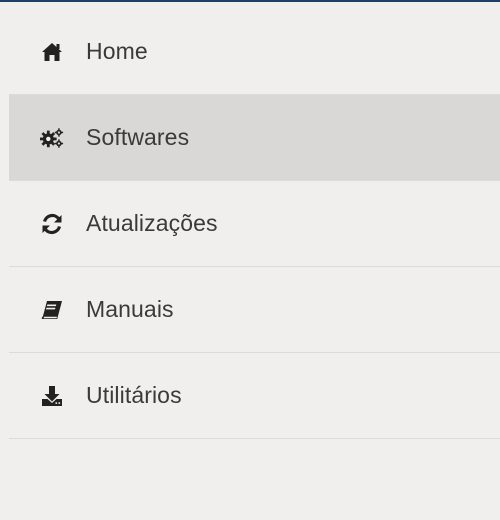 The image size is (500, 520). What do you see at coordinates (52, 224) in the screenshot?
I see `refresh-icon` at bounding box center [52, 224].